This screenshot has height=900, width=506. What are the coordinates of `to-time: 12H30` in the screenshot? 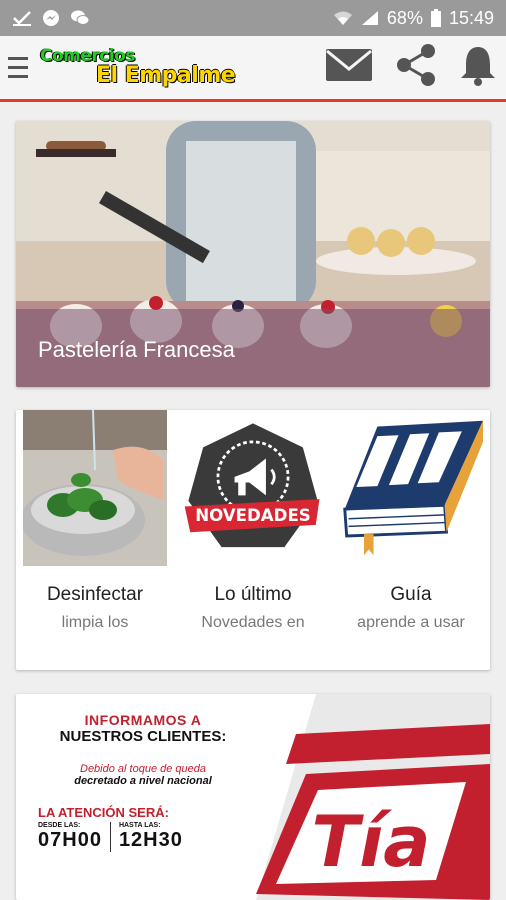 It's located at (150, 840).